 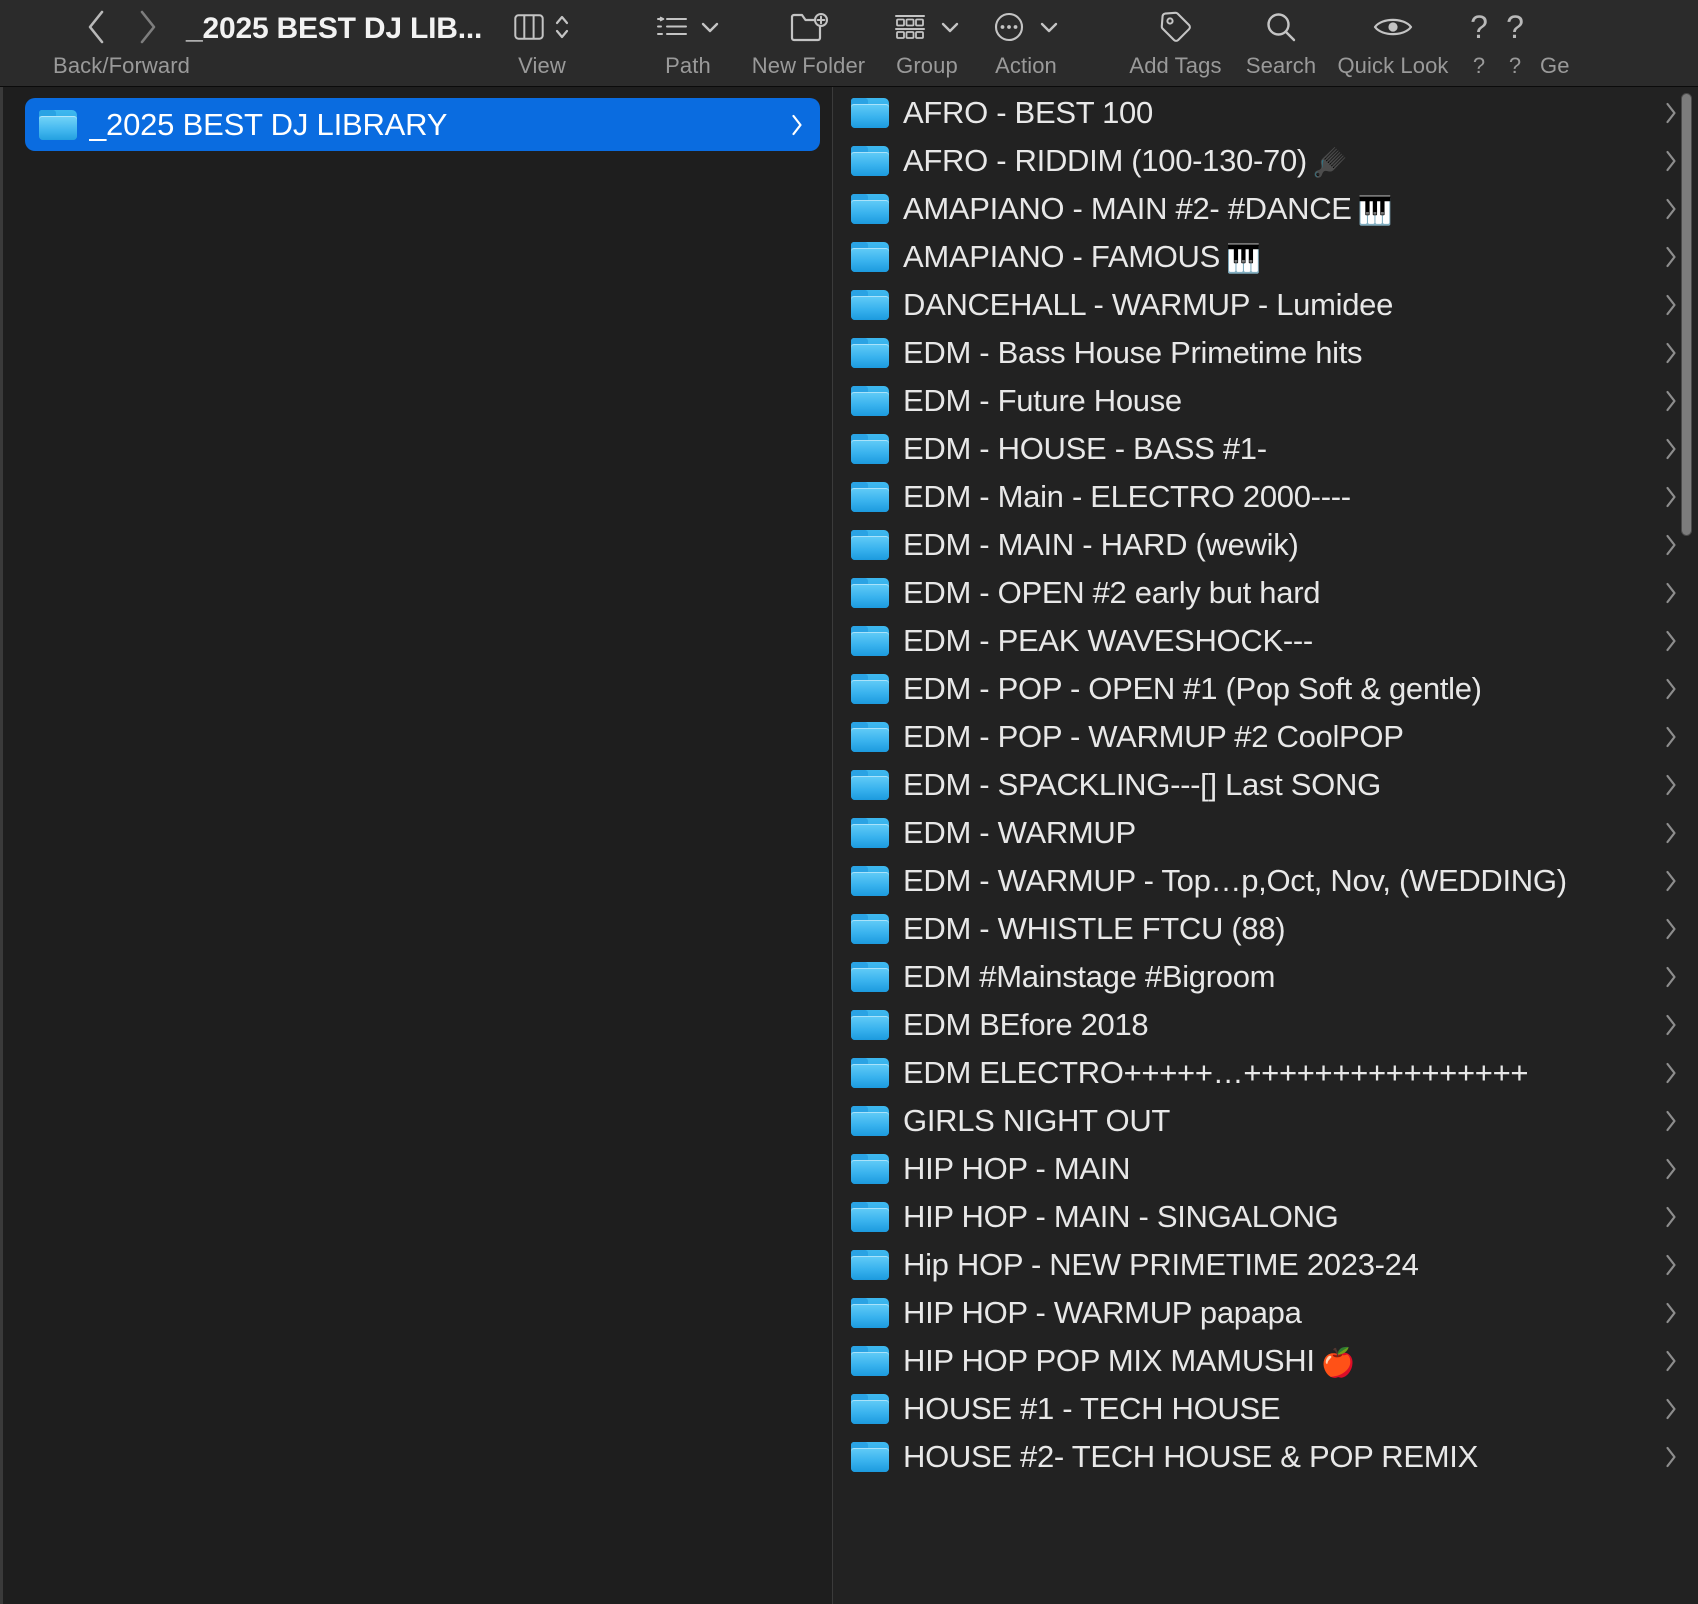 What do you see at coordinates (1515, 65) in the screenshot?
I see `toolbar-label-unknown-2: ?` at bounding box center [1515, 65].